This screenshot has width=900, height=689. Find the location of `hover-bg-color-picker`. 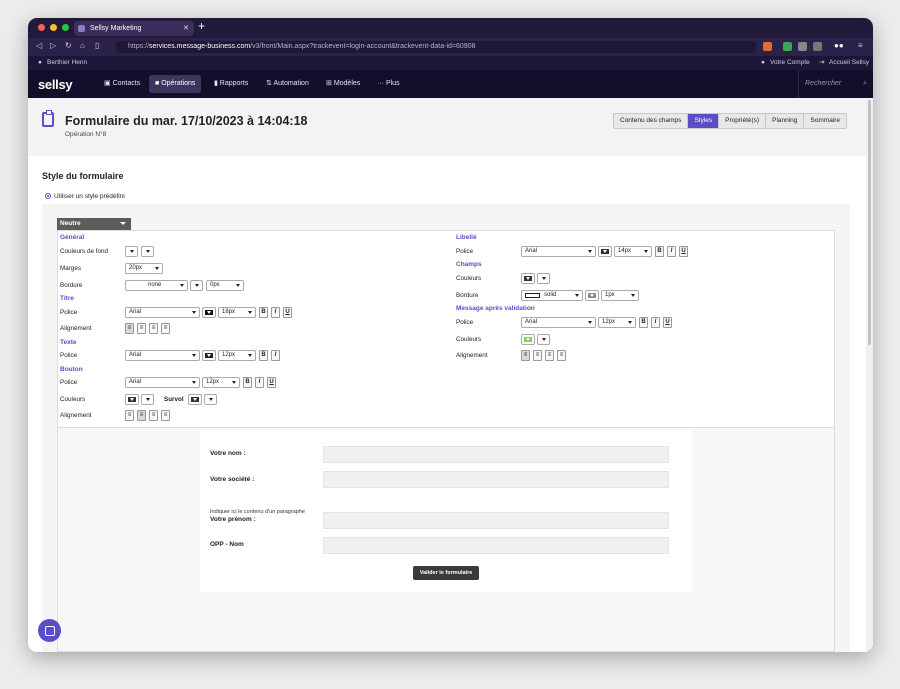

hover-bg-color-picker is located at coordinates (195, 399).